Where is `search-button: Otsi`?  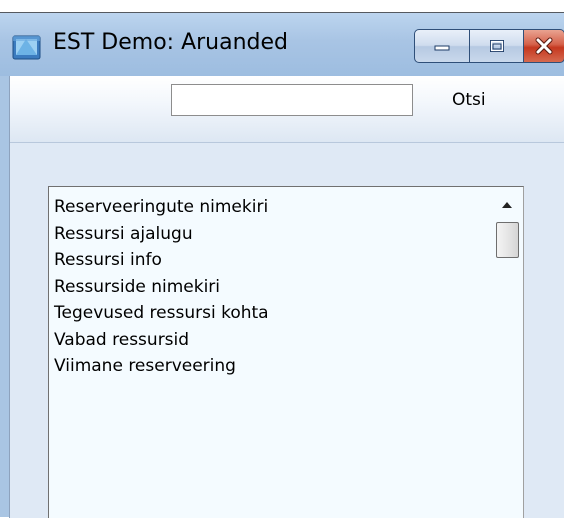
search-button: Otsi is located at coordinates (469, 100).